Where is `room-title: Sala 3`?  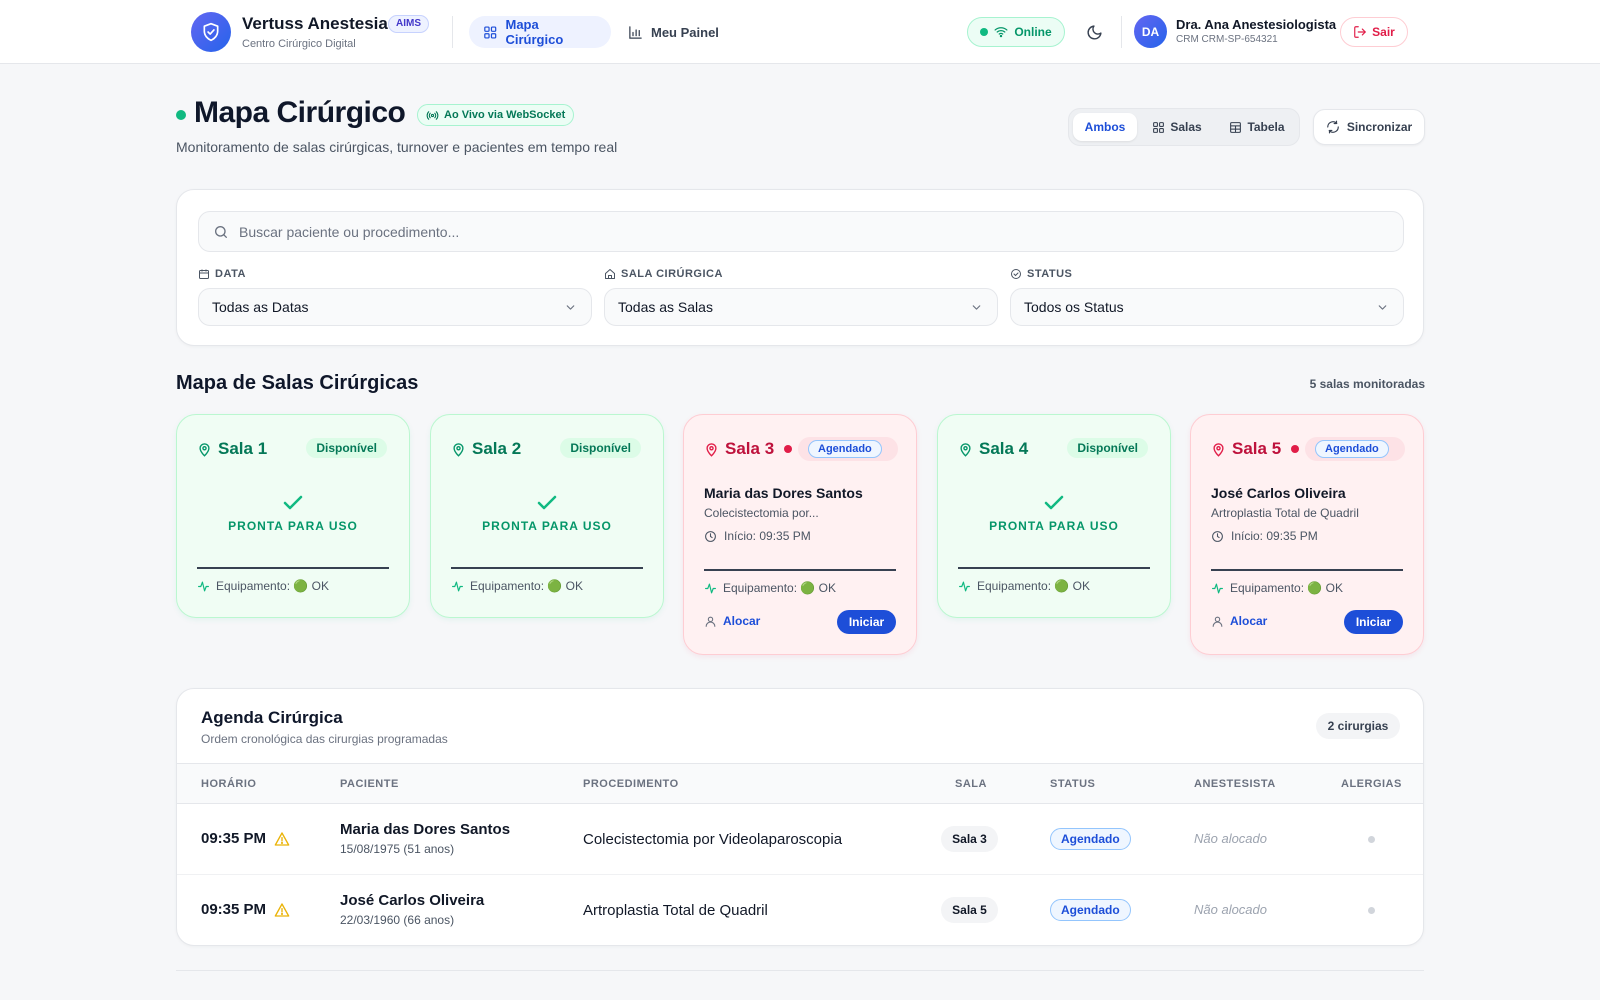 room-title: Sala 3 is located at coordinates (739, 449).